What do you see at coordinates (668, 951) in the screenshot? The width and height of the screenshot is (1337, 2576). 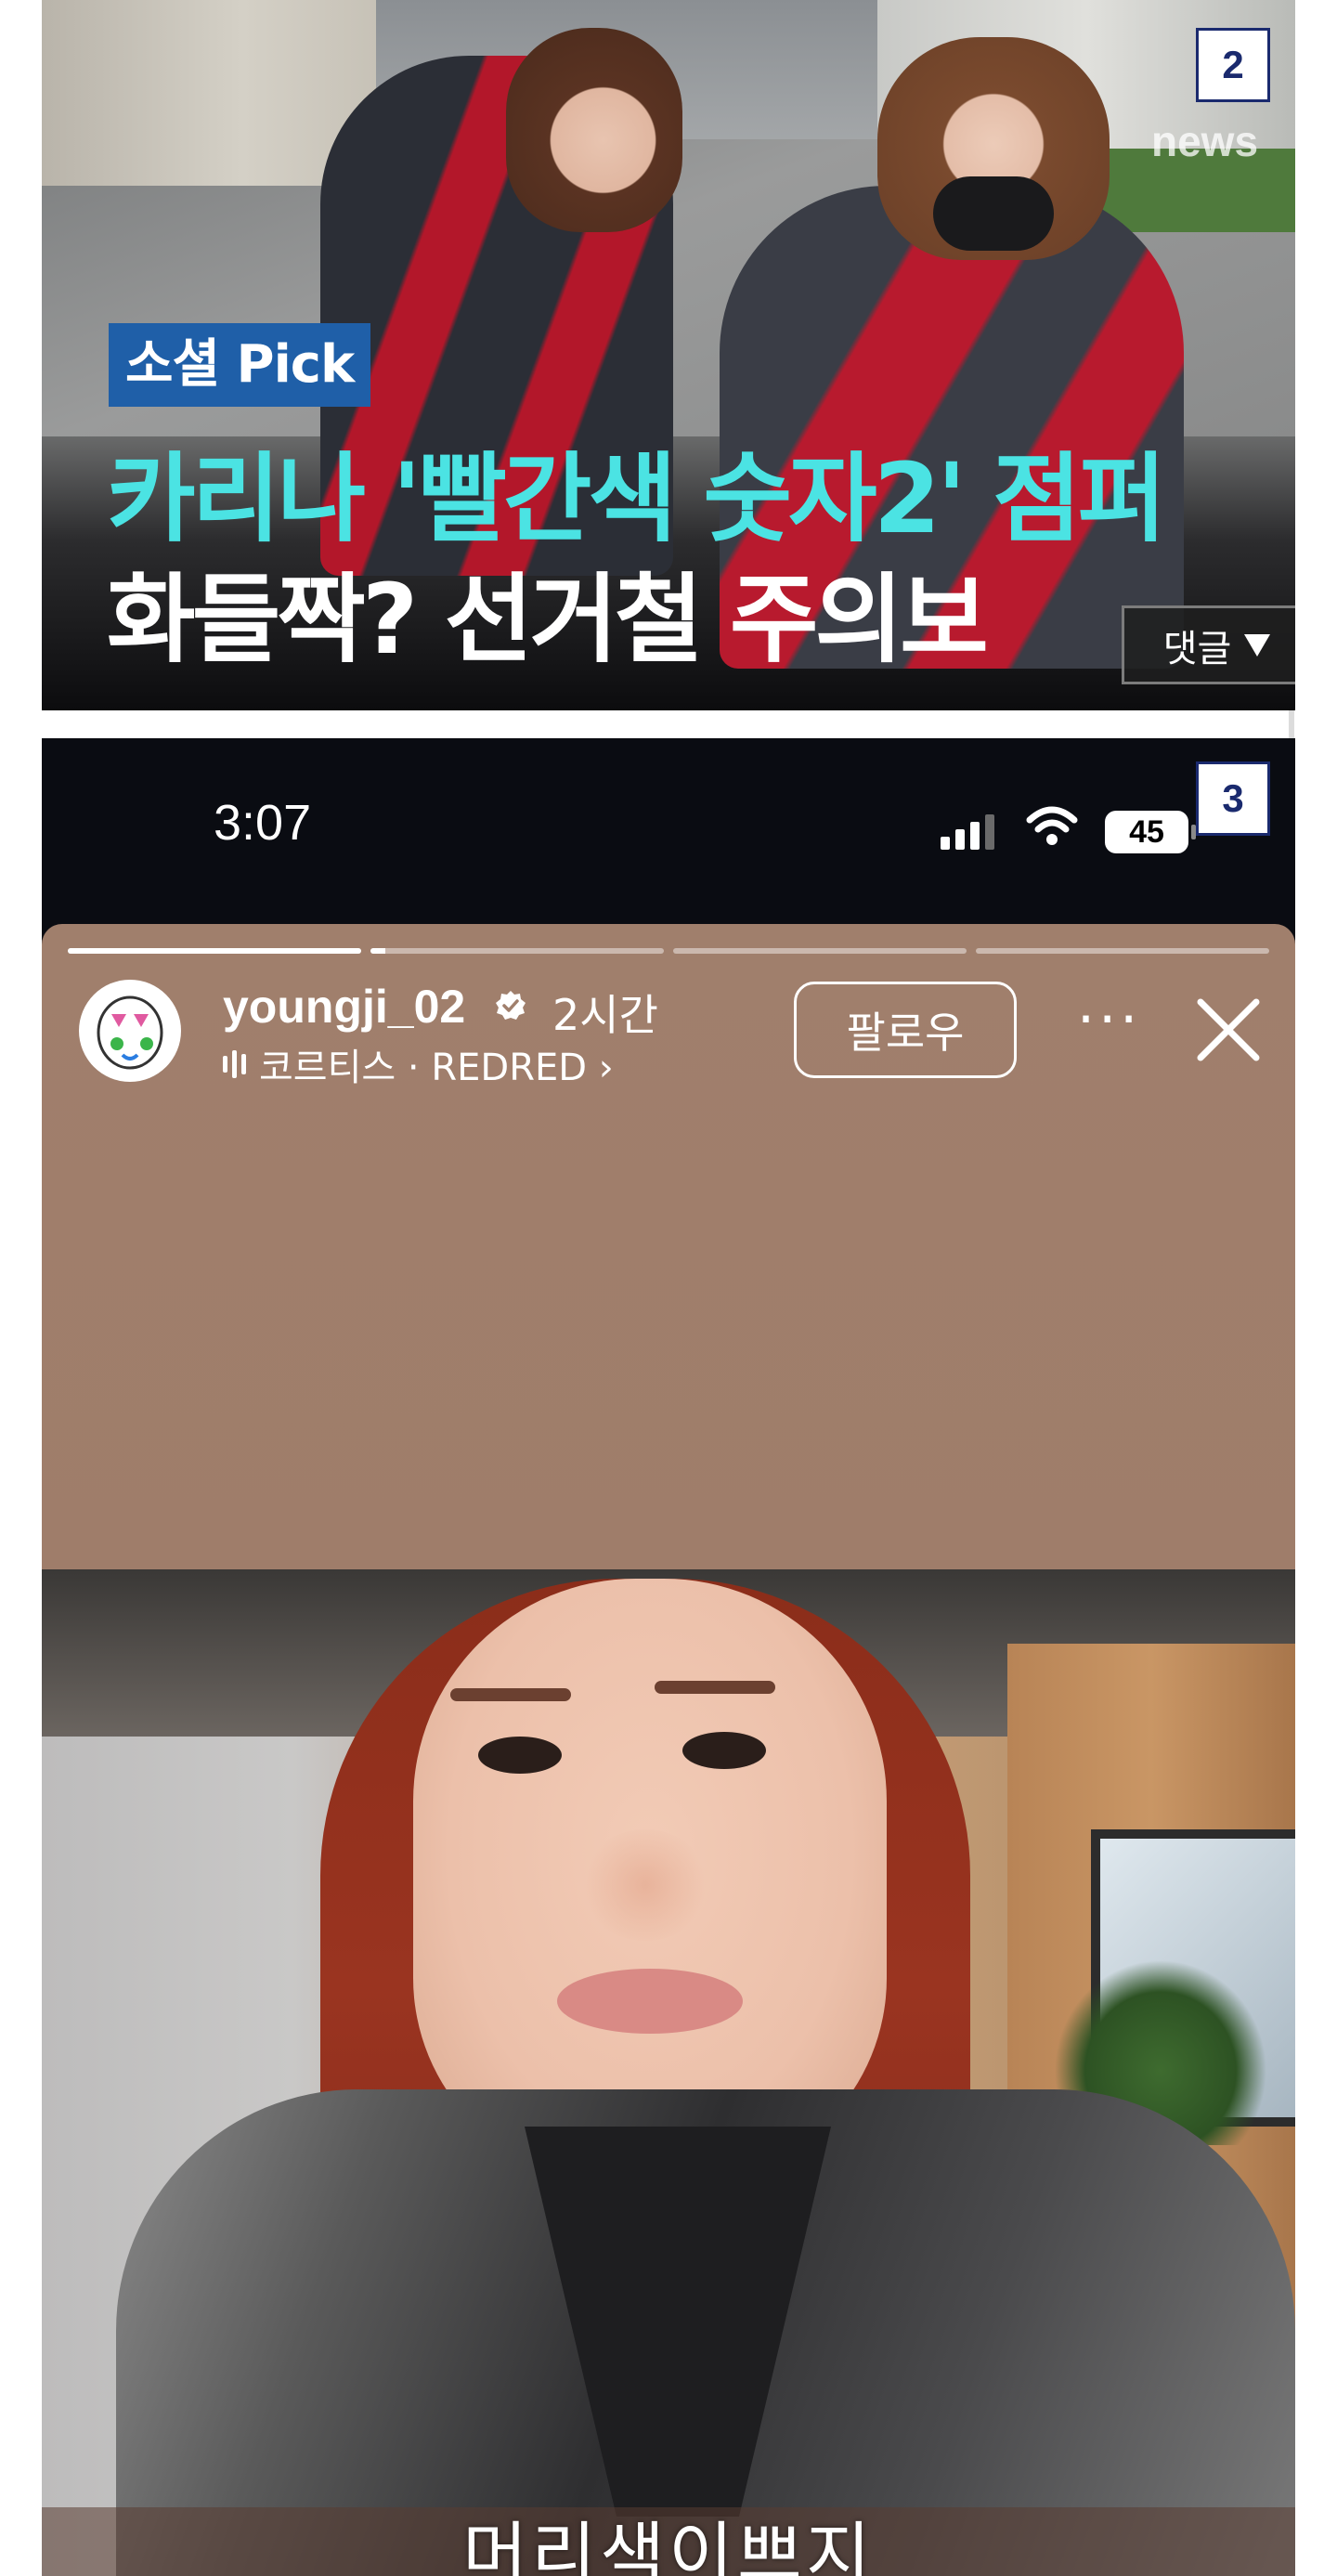 I see `story-progress` at bounding box center [668, 951].